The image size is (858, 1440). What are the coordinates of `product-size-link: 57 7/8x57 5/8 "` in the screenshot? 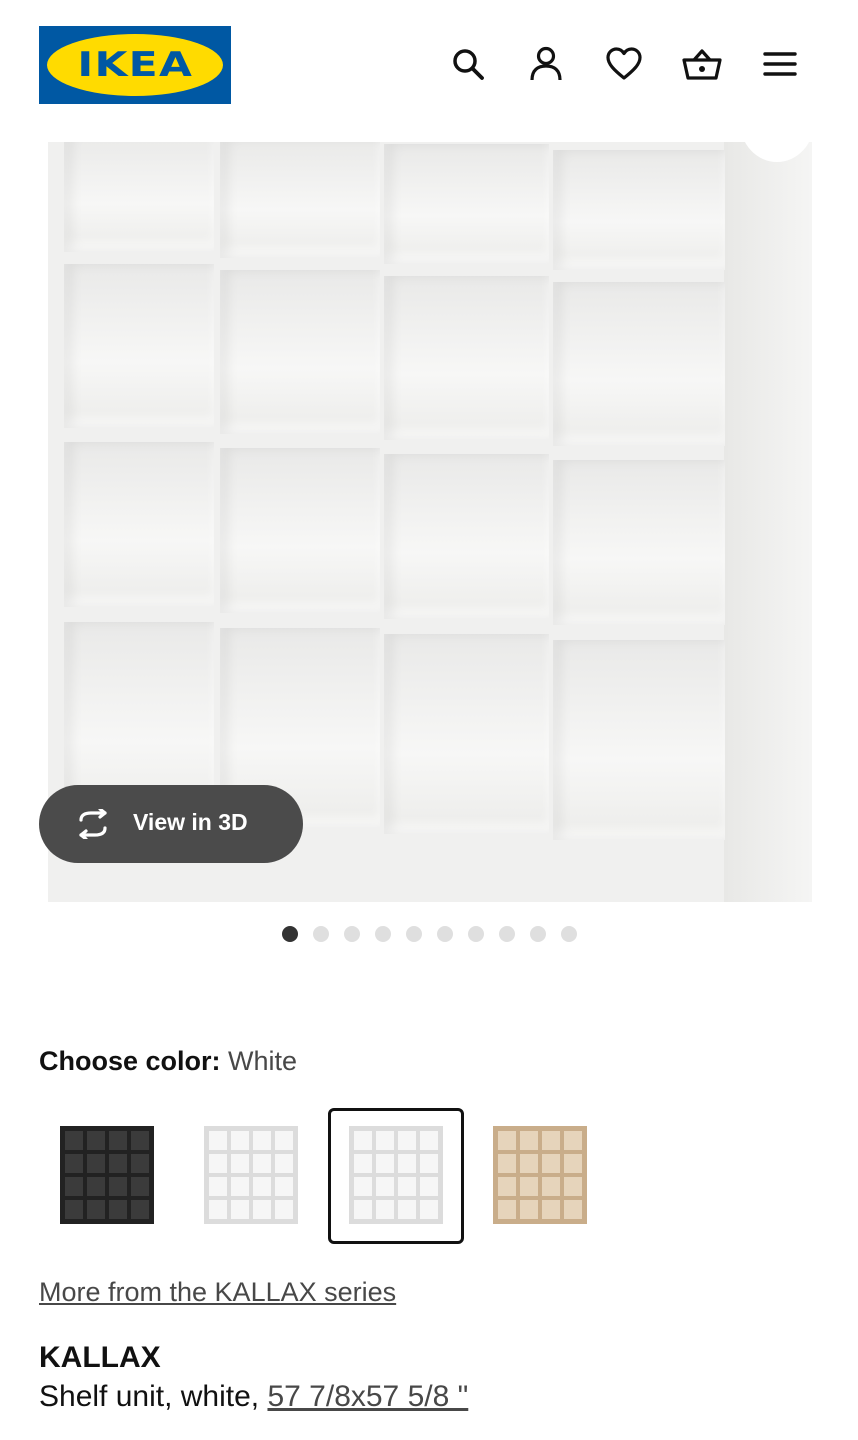 It's located at (367, 1396).